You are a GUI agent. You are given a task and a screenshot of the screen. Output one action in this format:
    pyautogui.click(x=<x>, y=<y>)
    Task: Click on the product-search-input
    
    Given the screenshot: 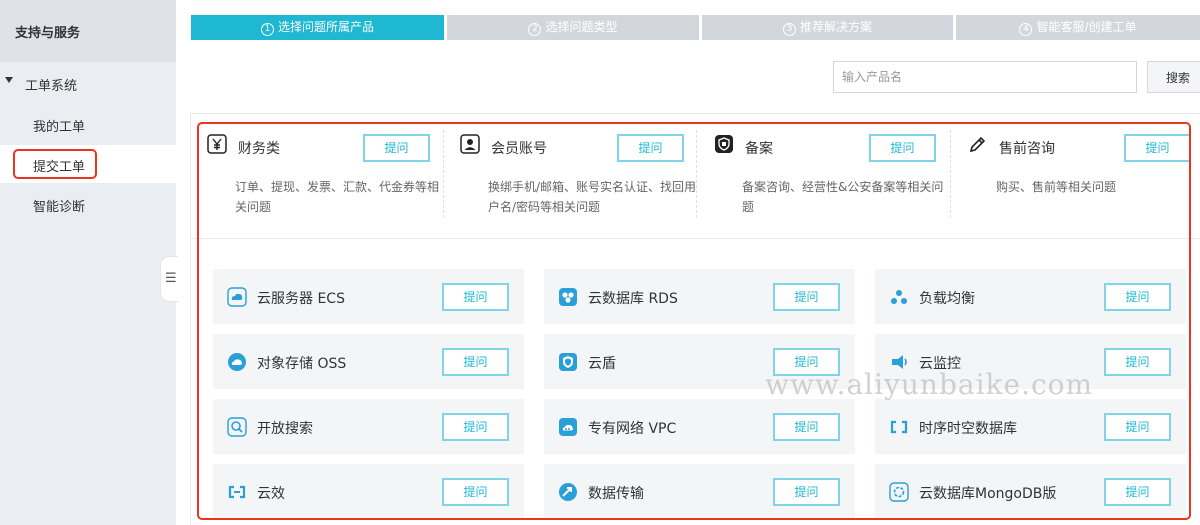 What is the action you would take?
    pyautogui.click(x=985, y=77)
    